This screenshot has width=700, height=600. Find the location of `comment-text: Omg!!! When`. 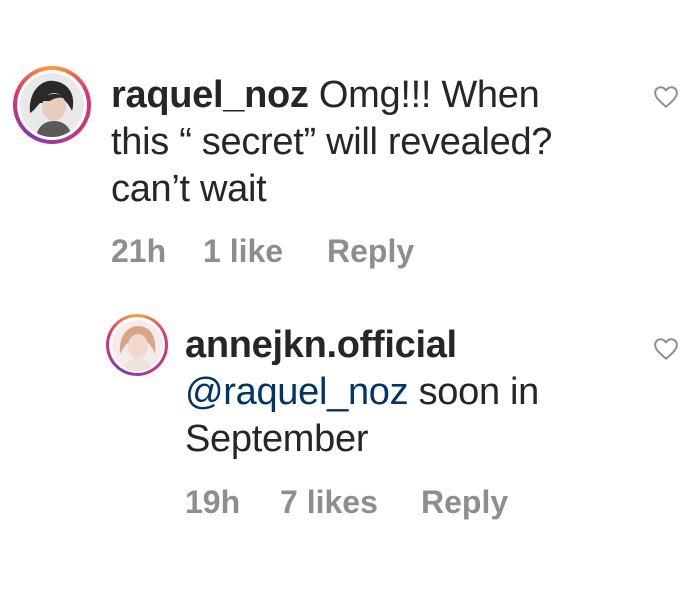

comment-text: Omg!!! When is located at coordinates (429, 95).